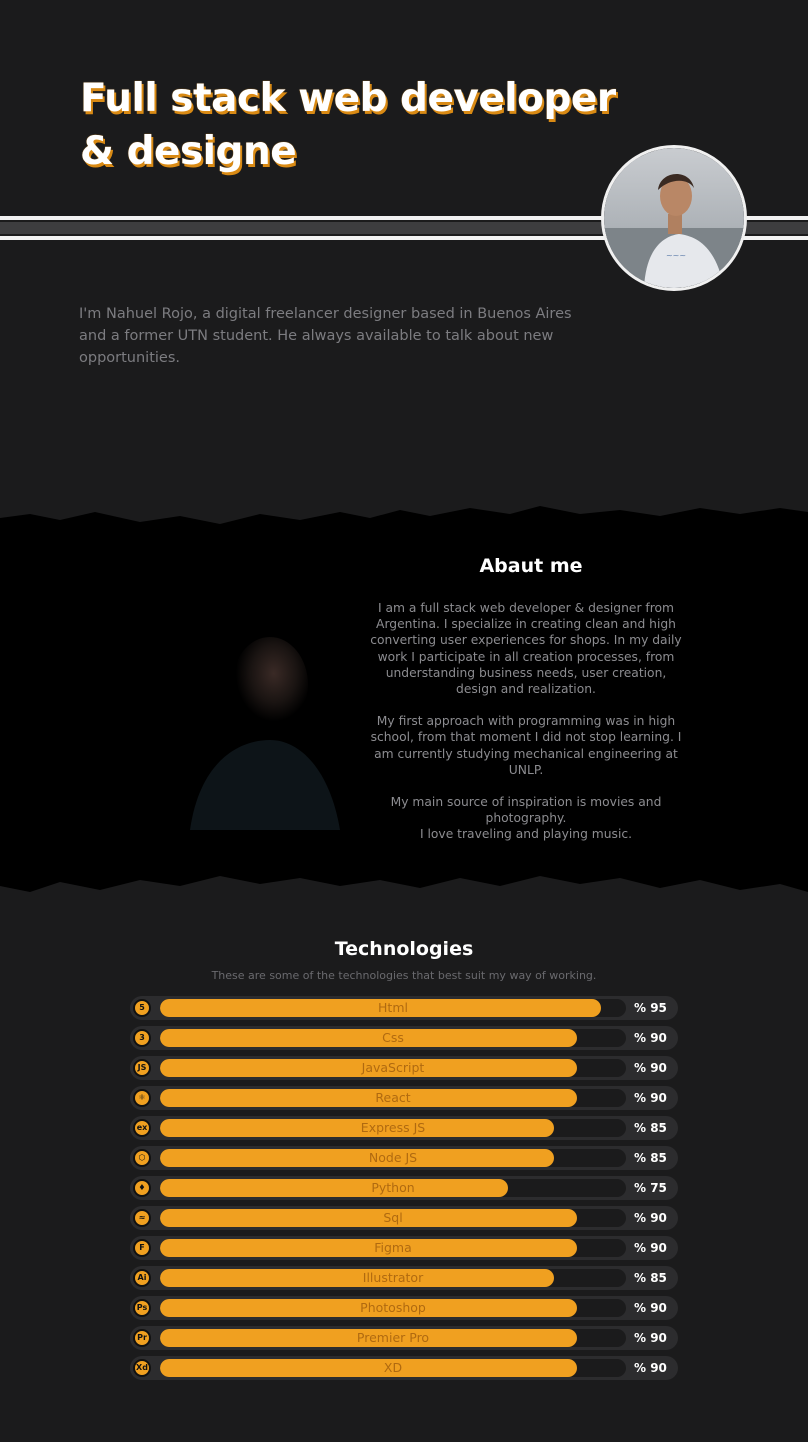 Image resolution: width=808 pixels, height=1442 pixels. I want to click on skill-bar: Html, so click(393, 1008).